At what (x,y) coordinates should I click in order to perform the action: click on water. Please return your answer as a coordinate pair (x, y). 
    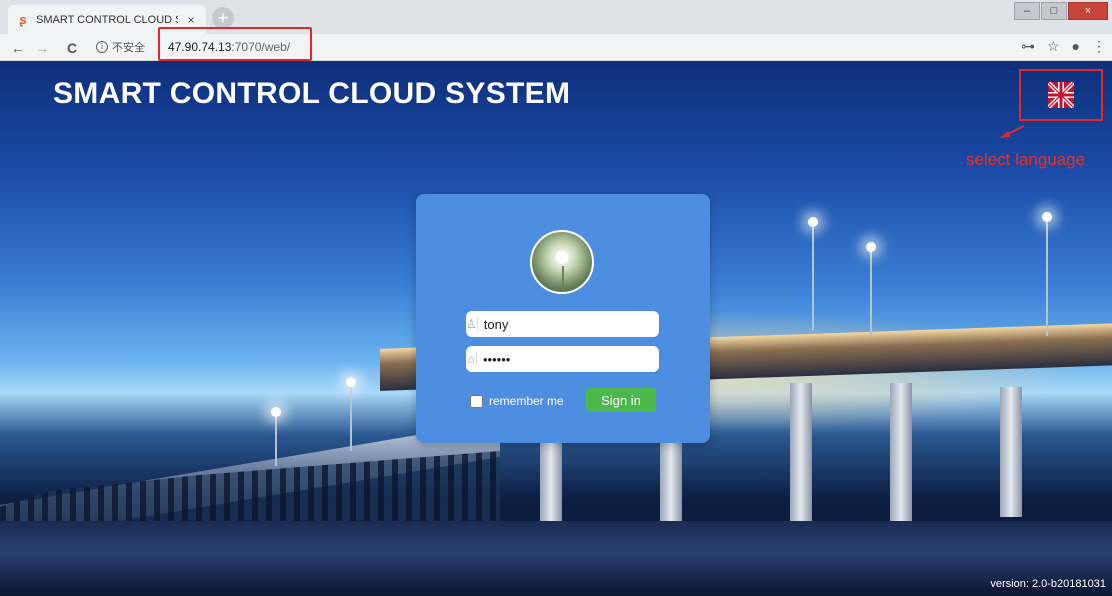
    Looking at the image, I should click on (556, 558).